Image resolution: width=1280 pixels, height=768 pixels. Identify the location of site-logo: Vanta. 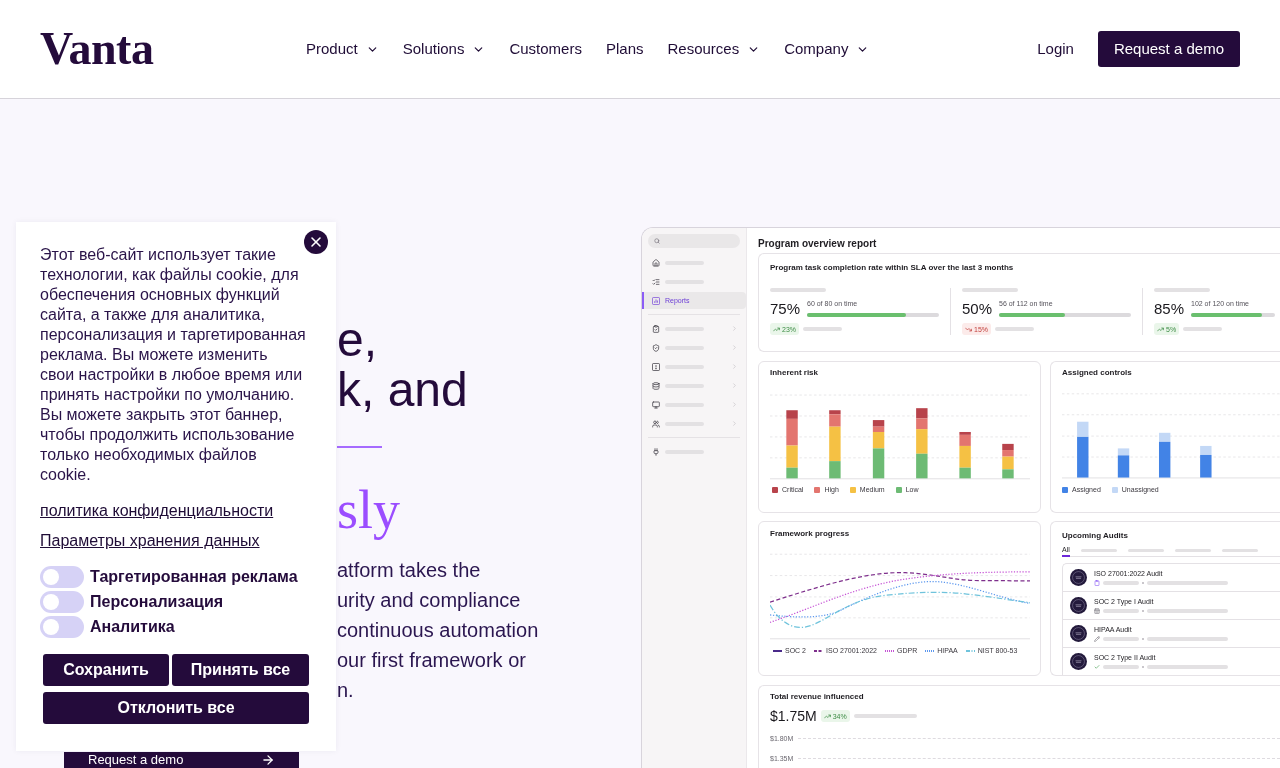
(97, 48).